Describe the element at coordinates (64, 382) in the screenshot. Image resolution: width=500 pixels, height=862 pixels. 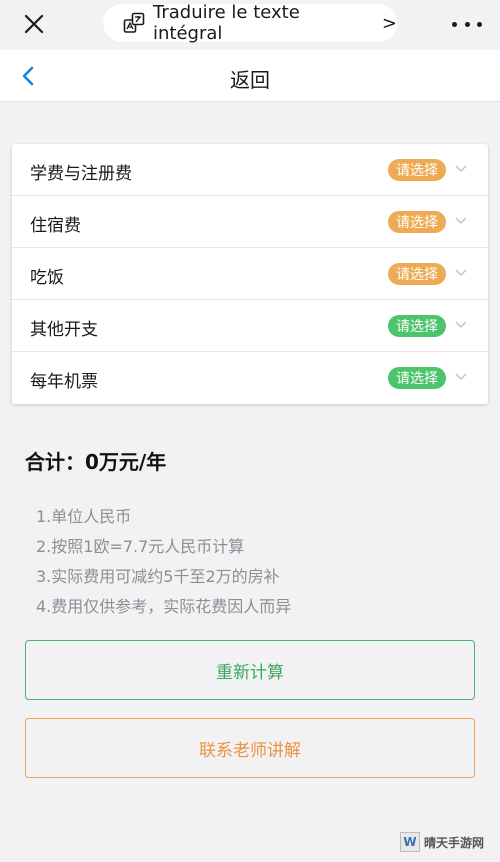
I see `option-label: 每年机票` at that location.